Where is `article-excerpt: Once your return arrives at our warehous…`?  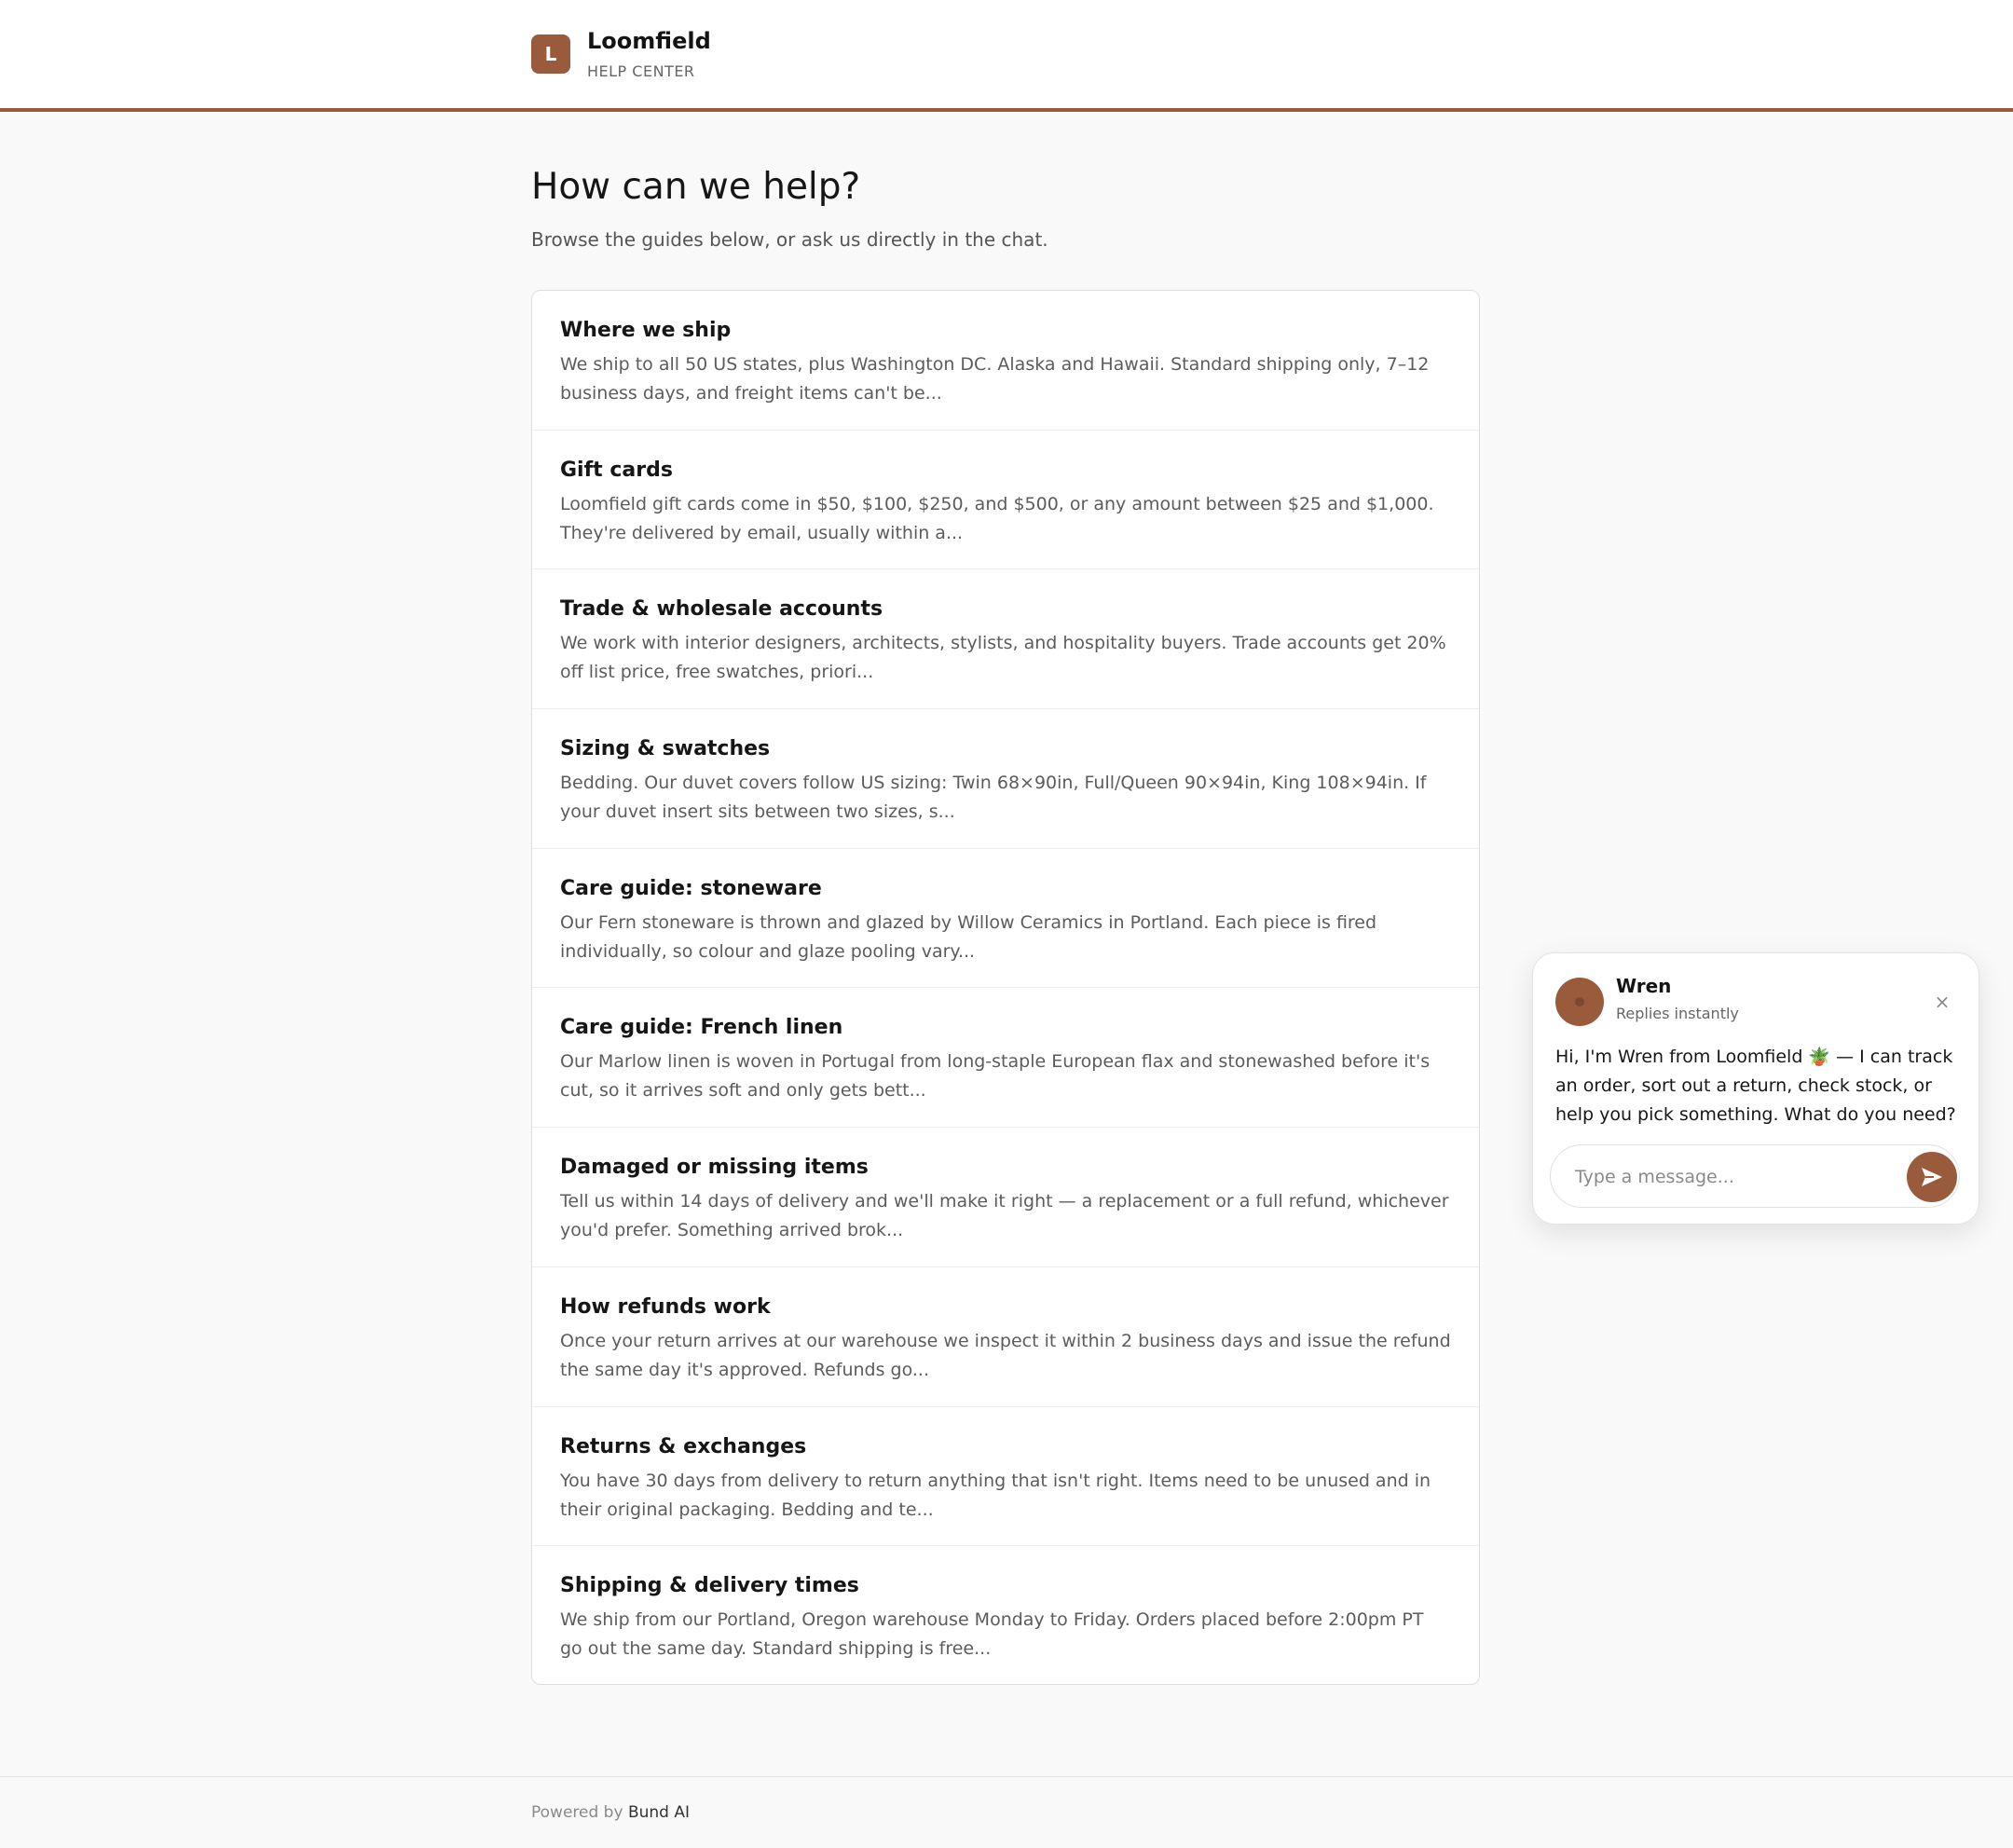
article-excerpt: Once your return arrives at our warehous… is located at coordinates (1005, 1355).